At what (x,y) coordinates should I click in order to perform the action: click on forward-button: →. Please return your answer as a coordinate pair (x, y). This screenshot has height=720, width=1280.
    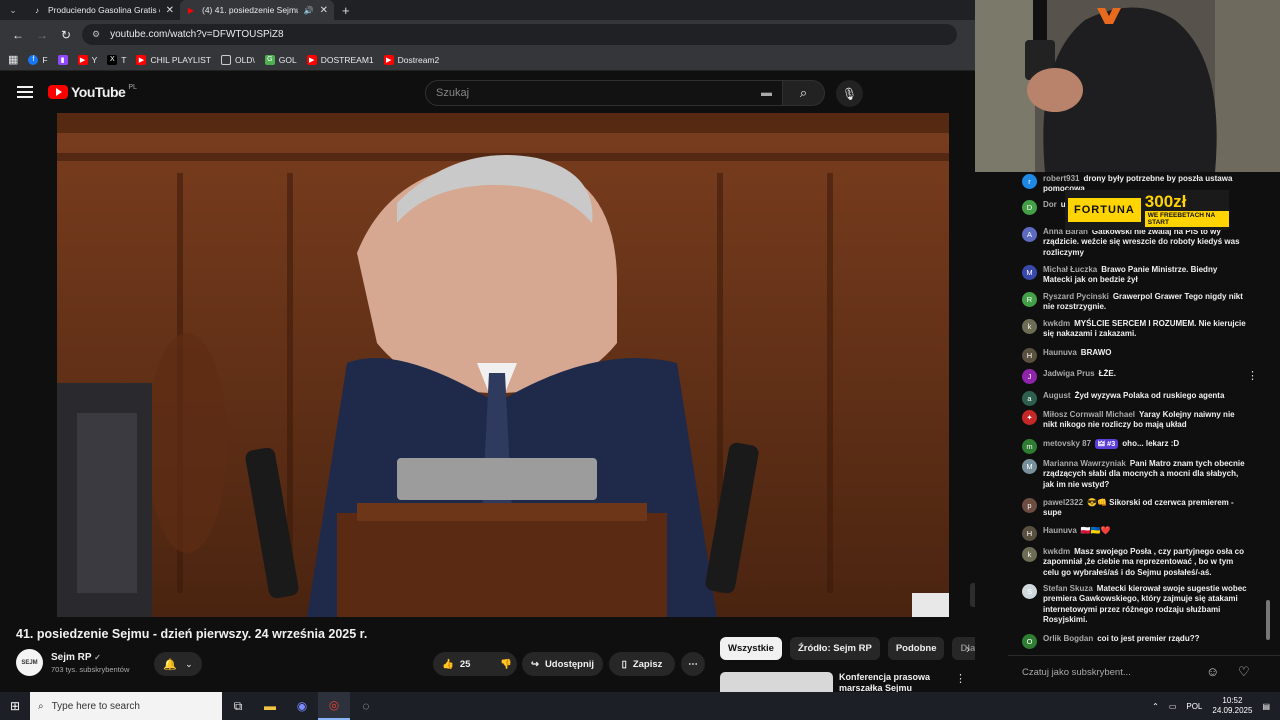
    Looking at the image, I should click on (42, 35).